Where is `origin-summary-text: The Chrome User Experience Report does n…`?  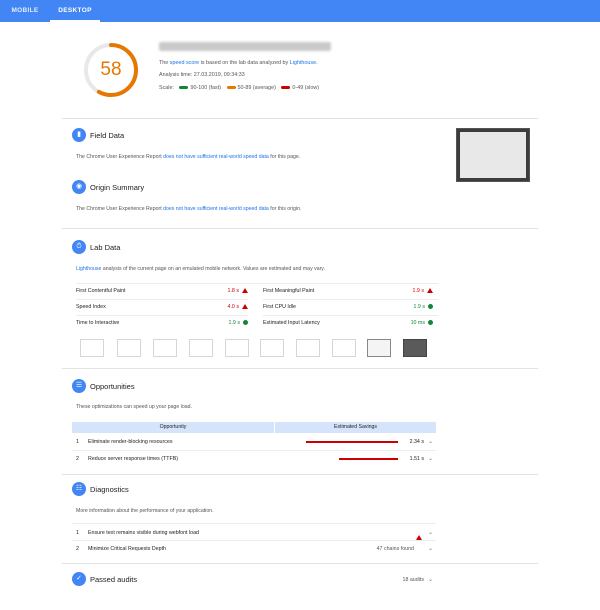
origin-summary-text: The Chrome User Experience Report does n… is located at coordinates (189, 209).